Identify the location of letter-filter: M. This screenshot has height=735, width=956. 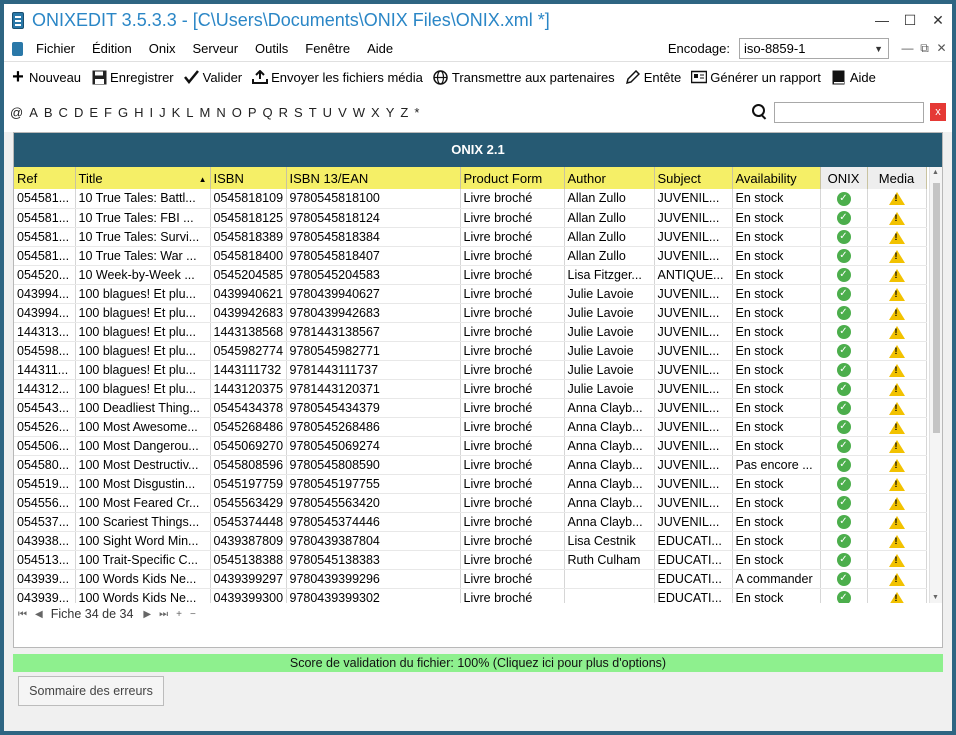
(205, 112).